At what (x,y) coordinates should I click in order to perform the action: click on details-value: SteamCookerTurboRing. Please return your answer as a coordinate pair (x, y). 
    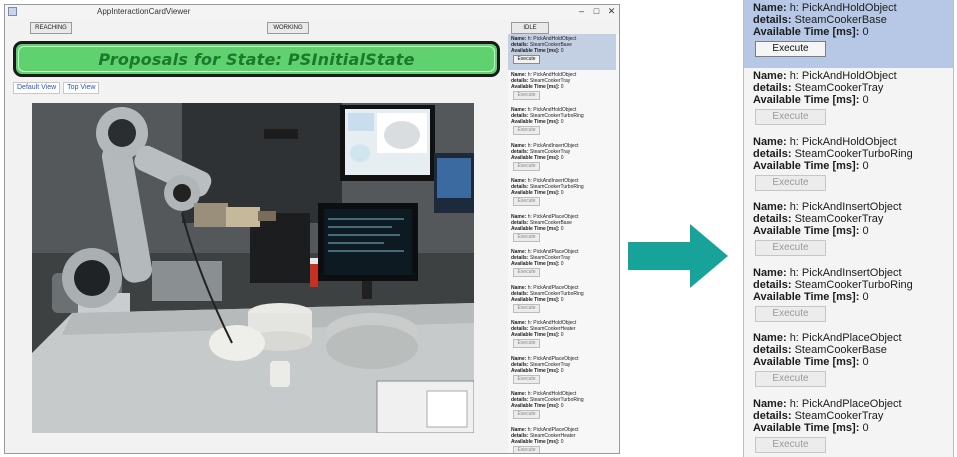
    Looking at the image, I should click on (853, 284).